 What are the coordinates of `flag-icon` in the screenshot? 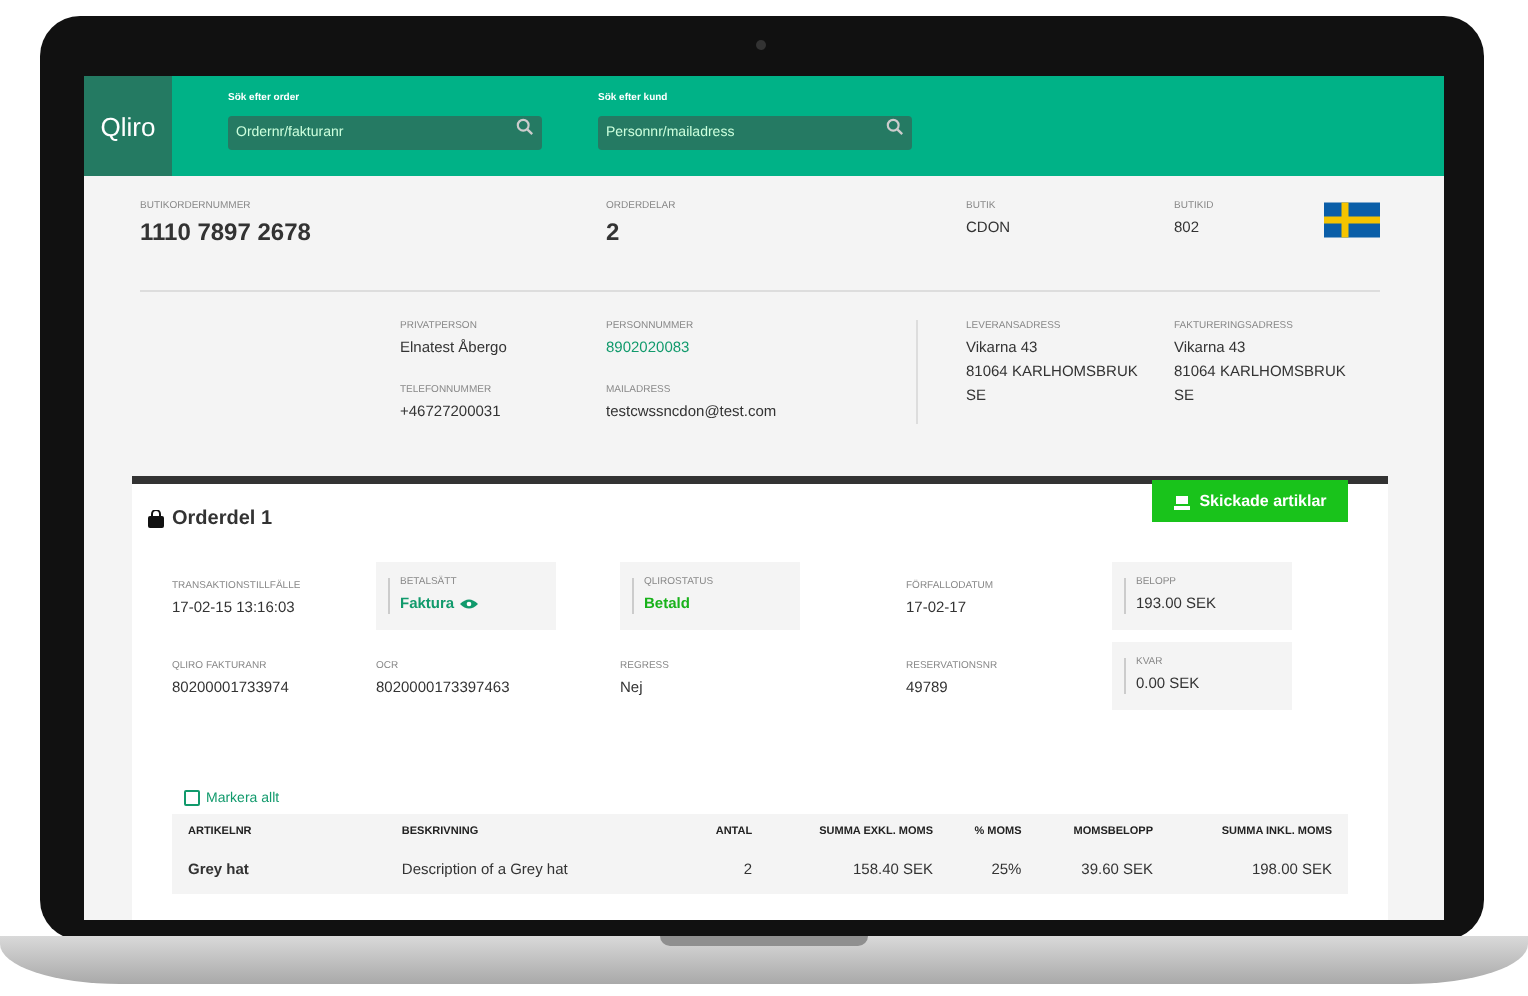 It's located at (1352, 220).